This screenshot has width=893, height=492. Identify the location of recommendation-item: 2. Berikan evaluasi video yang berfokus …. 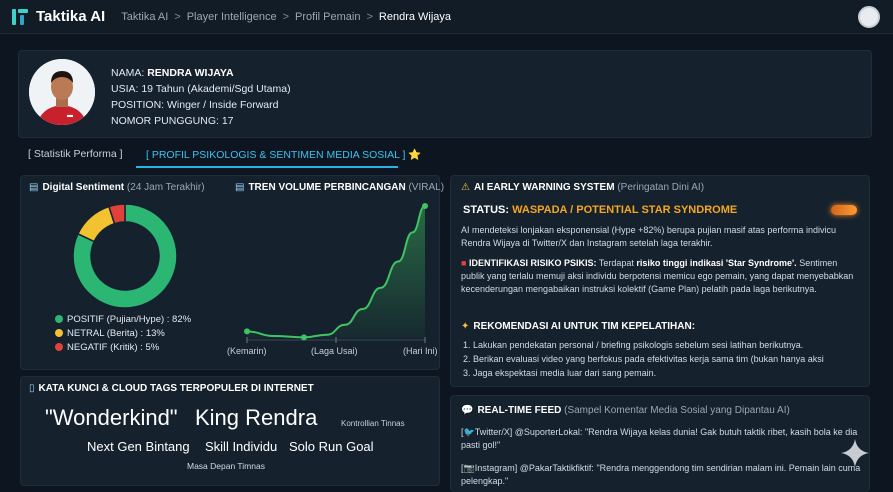
(643, 359).